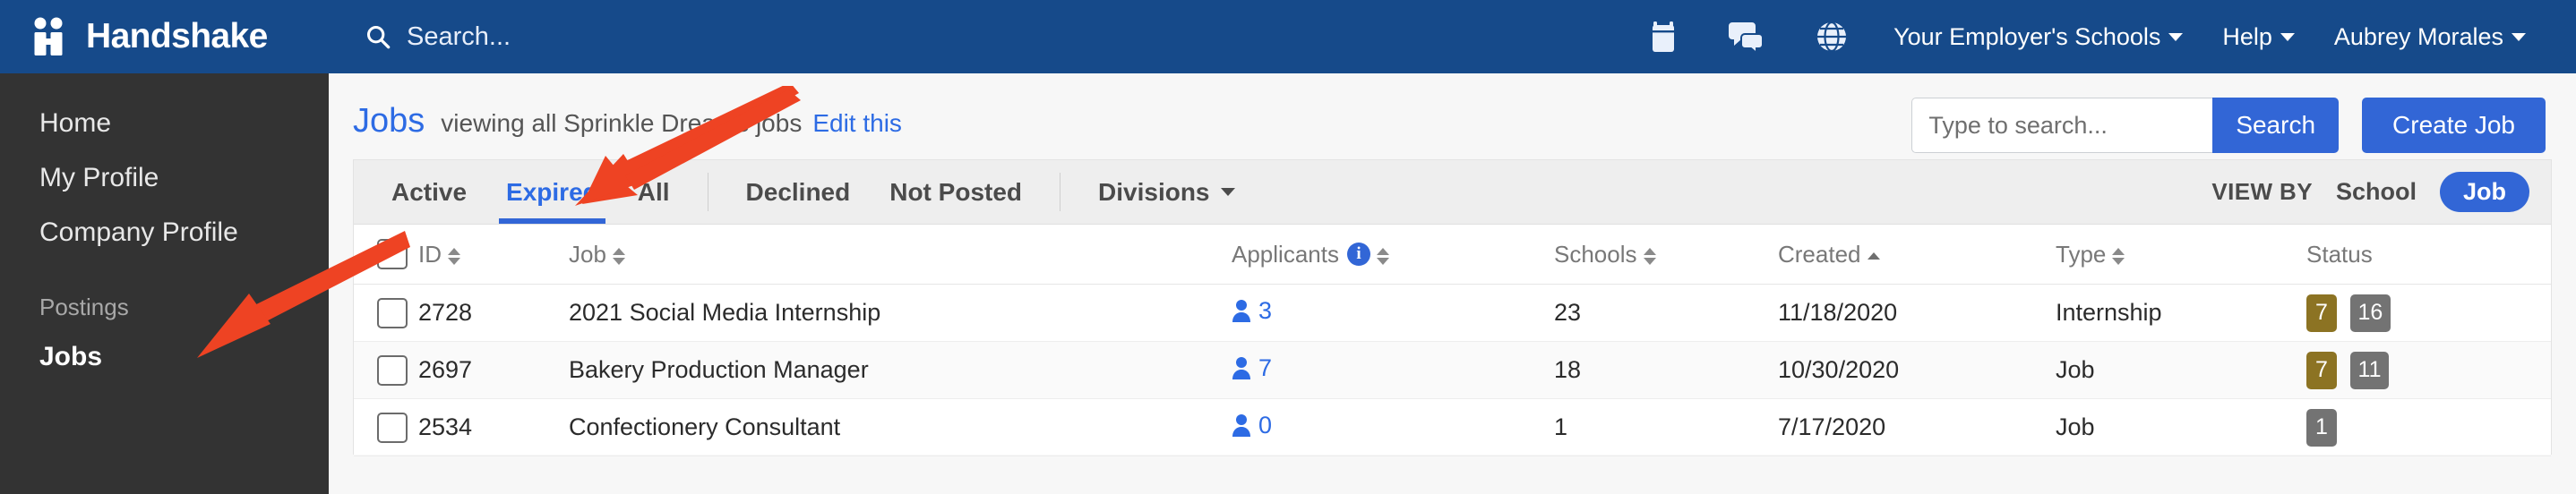 Image resolution: width=2576 pixels, height=494 pixels. I want to click on col-id-label: ID, so click(430, 254).